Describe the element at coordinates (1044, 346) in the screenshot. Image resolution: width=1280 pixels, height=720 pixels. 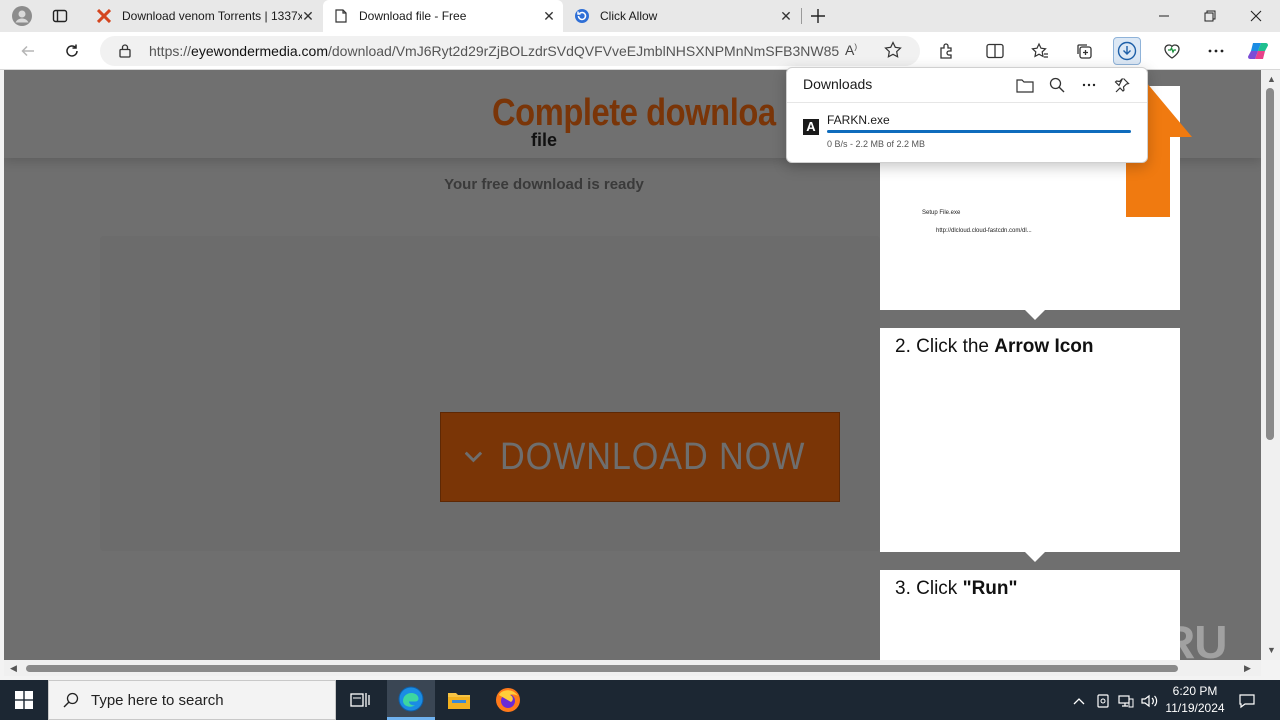
I see `step-2-bold: Arrow Icon` at that location.